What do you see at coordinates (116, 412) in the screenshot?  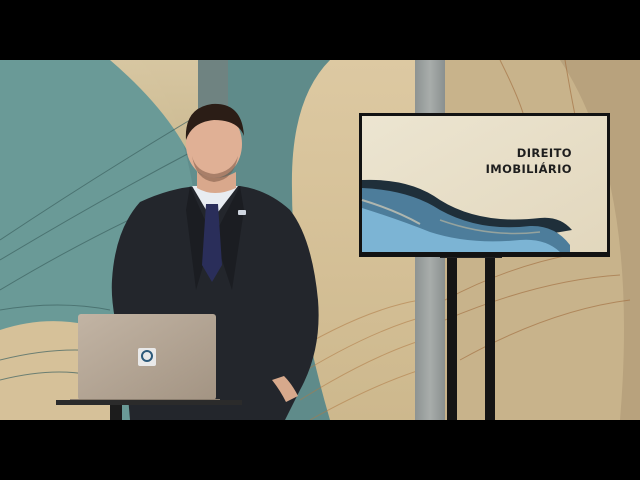 I see `desk-leg` at bounding box center [116, 412].